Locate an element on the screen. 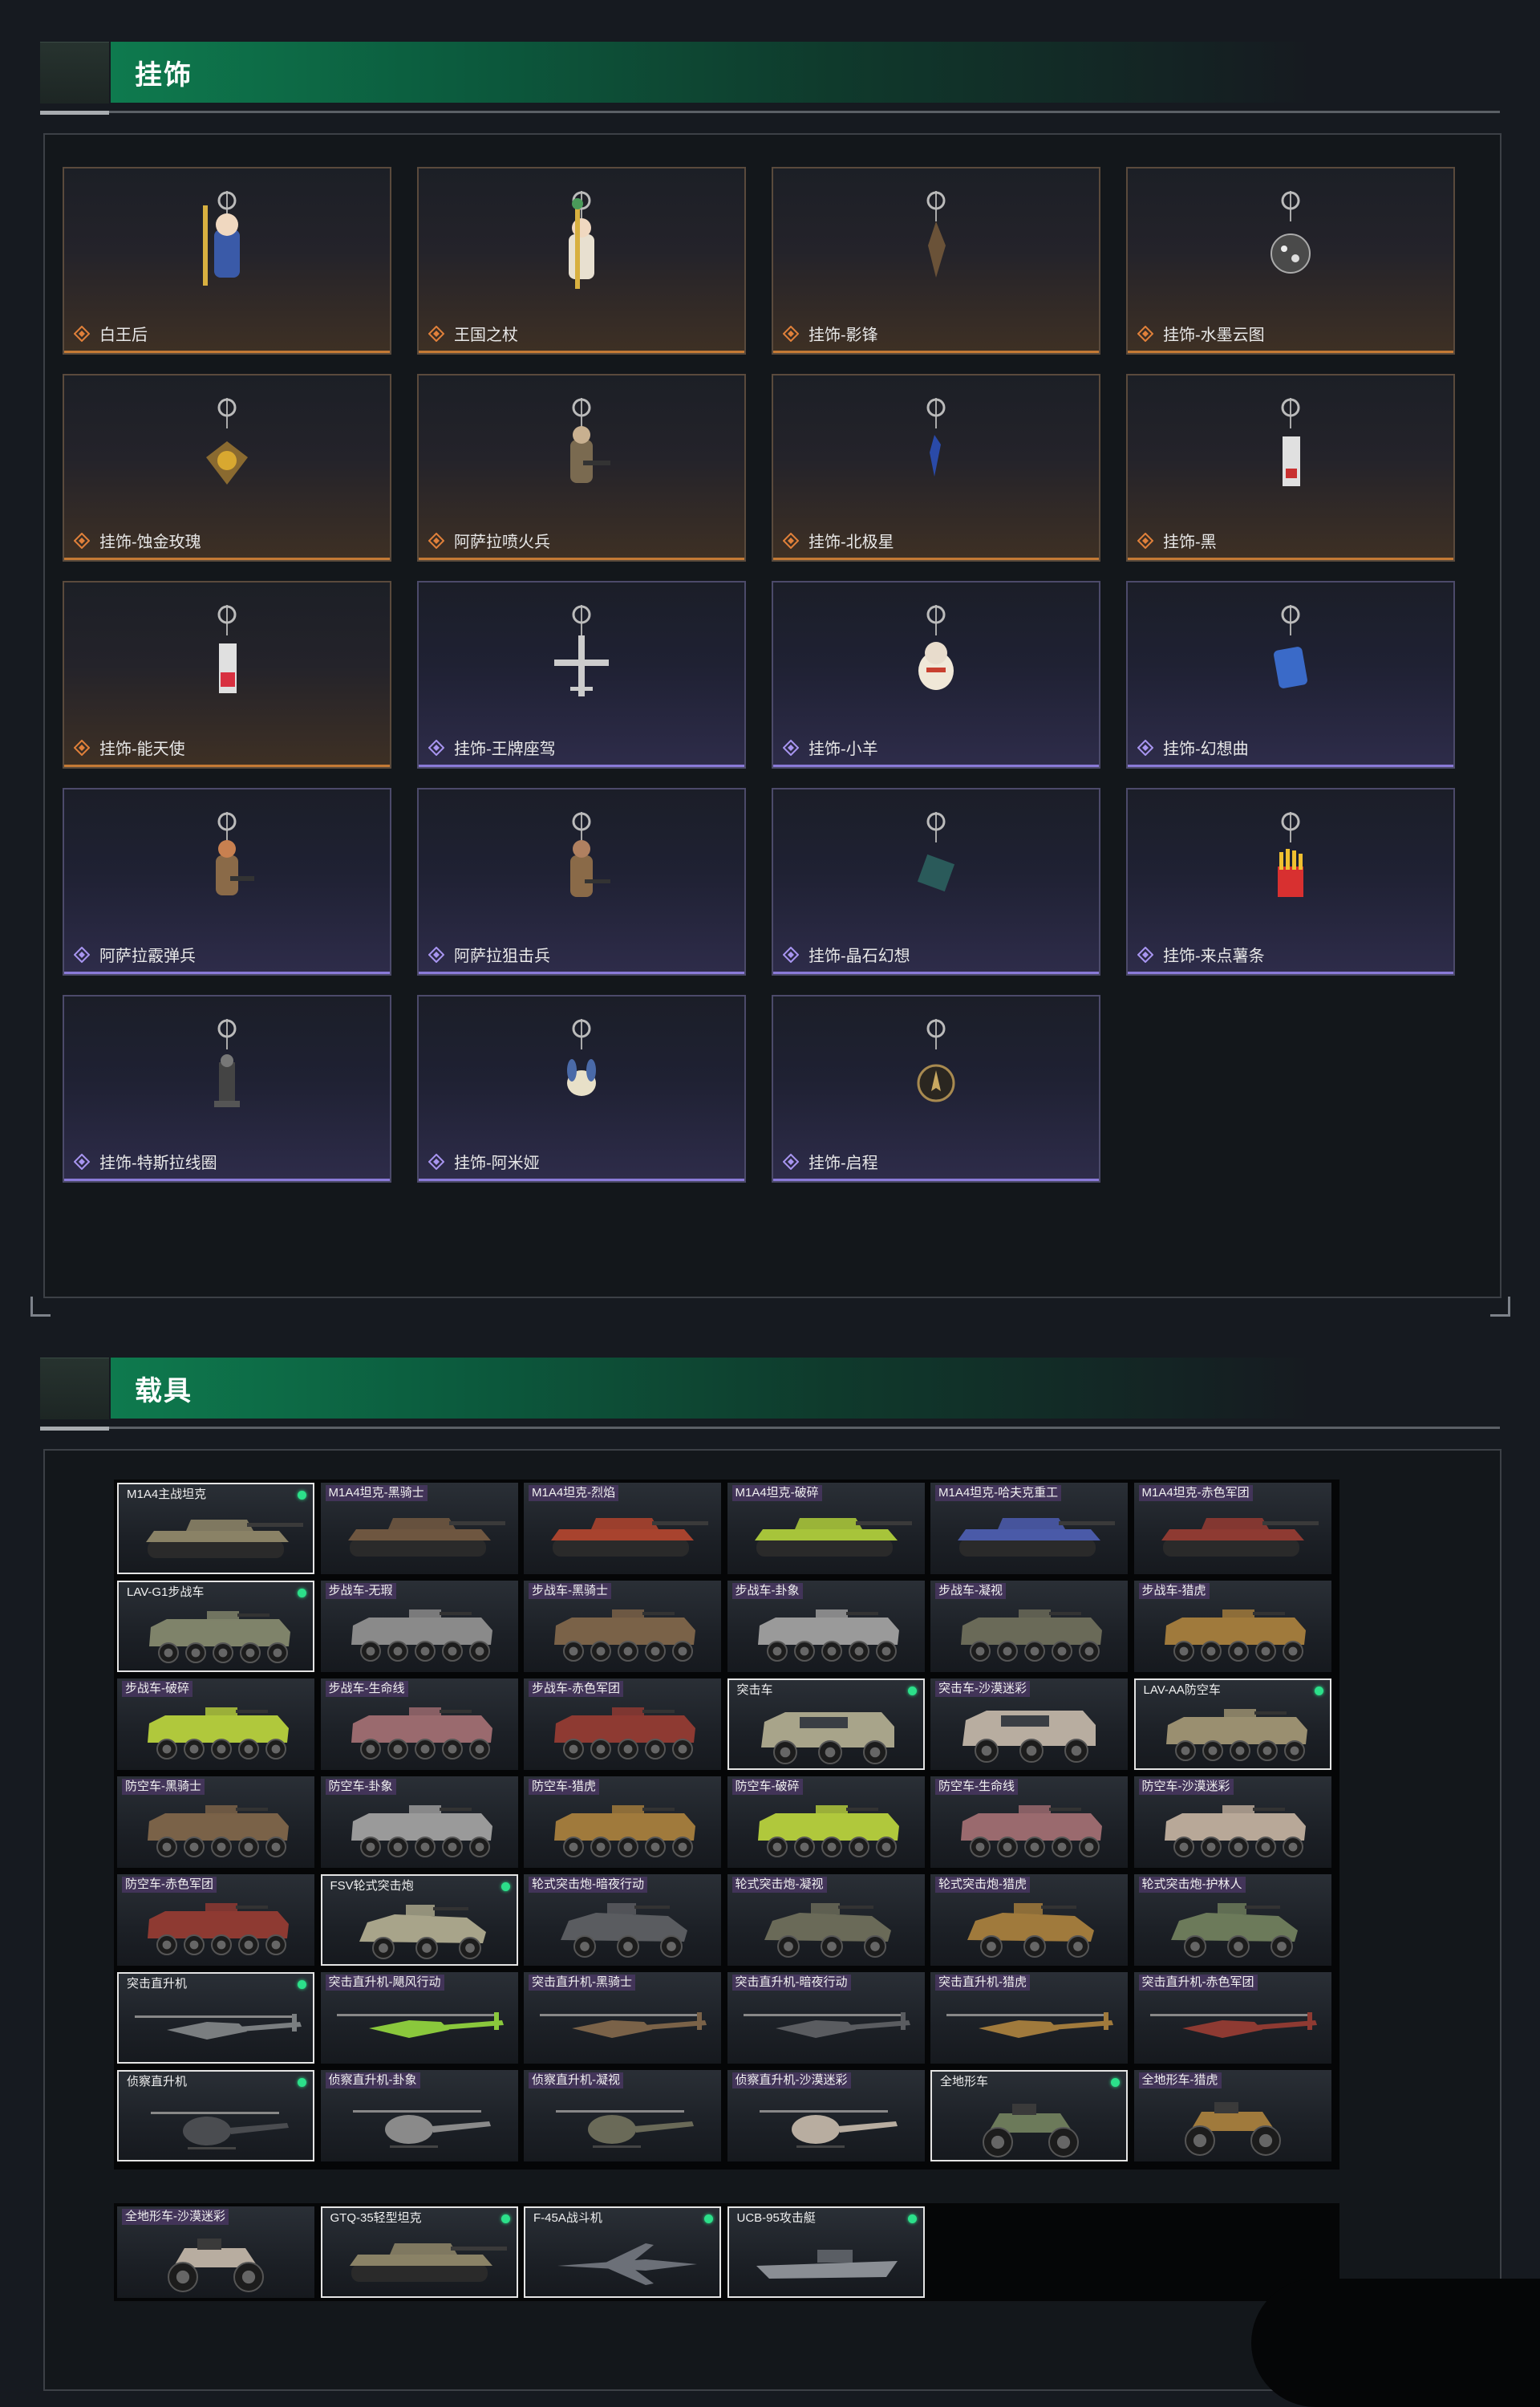  pendant-card: 挂饰-影锋 is located at coordinates (936, 261).